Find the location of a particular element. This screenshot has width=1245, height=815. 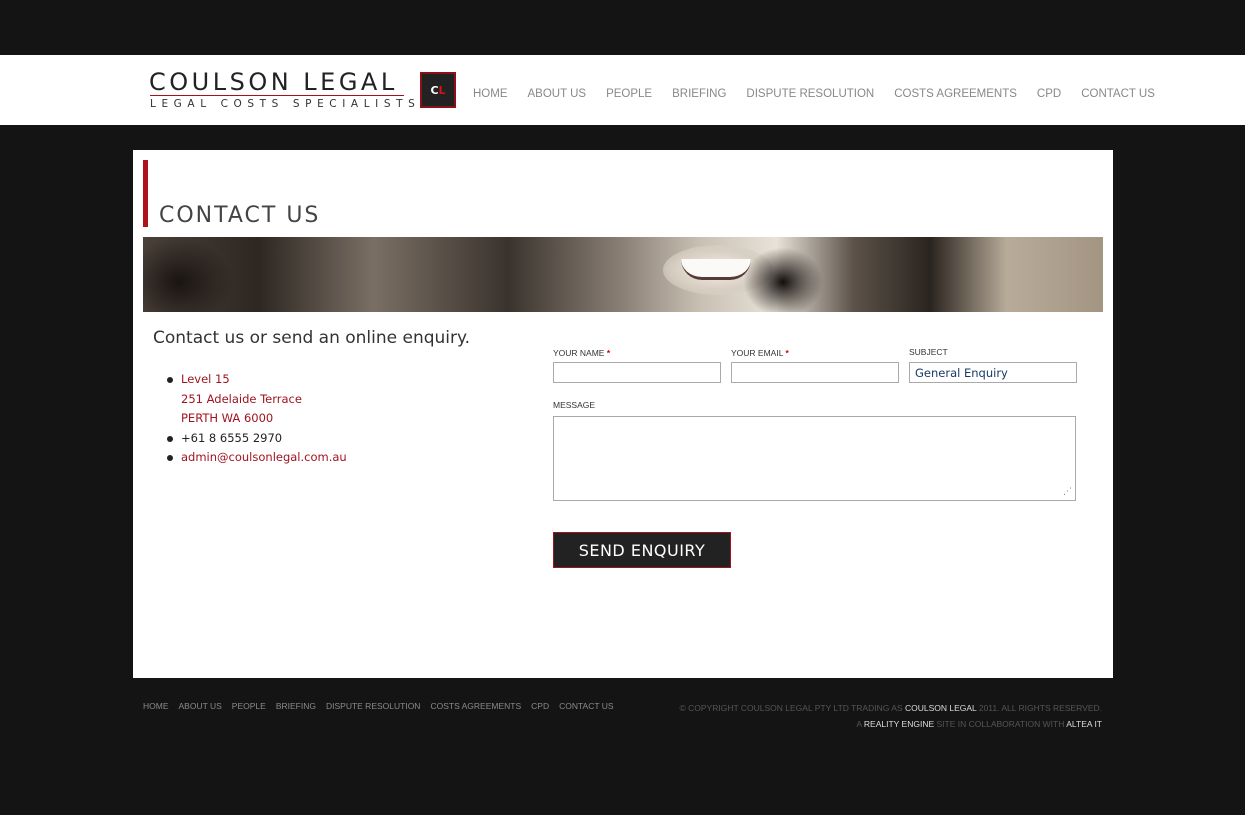

footer-nav-briefing: BRIEFING is located at coordinates (296, 706).